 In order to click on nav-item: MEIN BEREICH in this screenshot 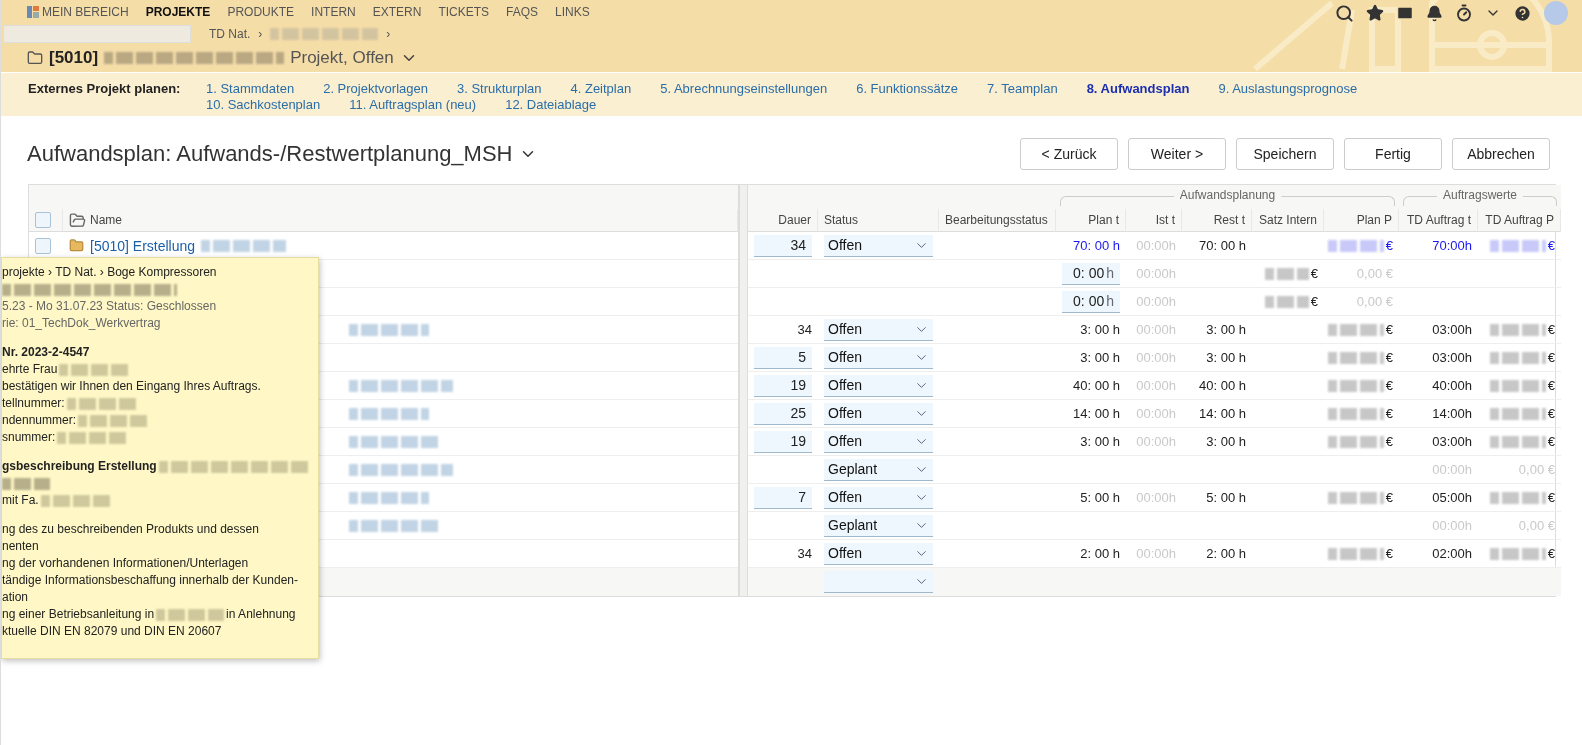, I will do `click(78, 11)`.